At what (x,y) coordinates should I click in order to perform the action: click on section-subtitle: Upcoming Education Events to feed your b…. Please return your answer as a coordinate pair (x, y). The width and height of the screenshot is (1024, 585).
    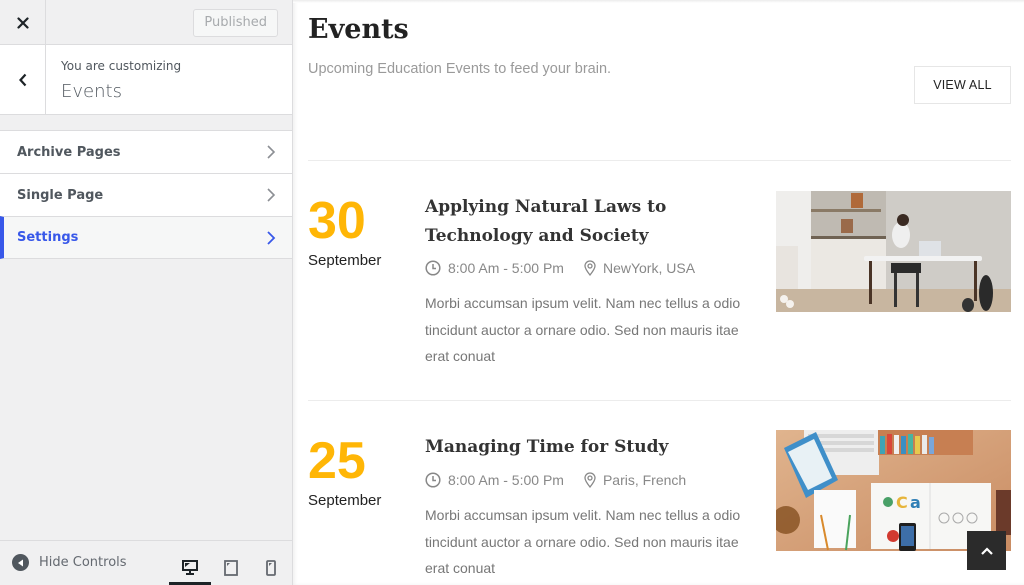
    Looking at the image, I should click on (460, 69).